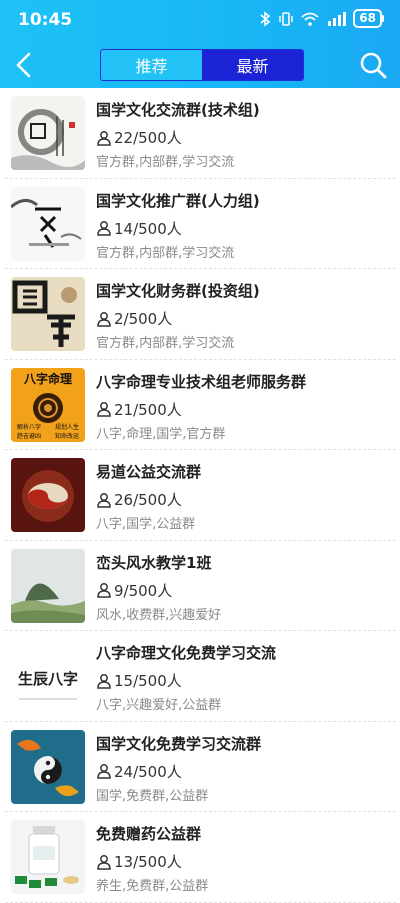  Describe the element at coordinates (178, 291) in the screenshot. I see `group-title: 国学文化财务群(投资组)` at that location.